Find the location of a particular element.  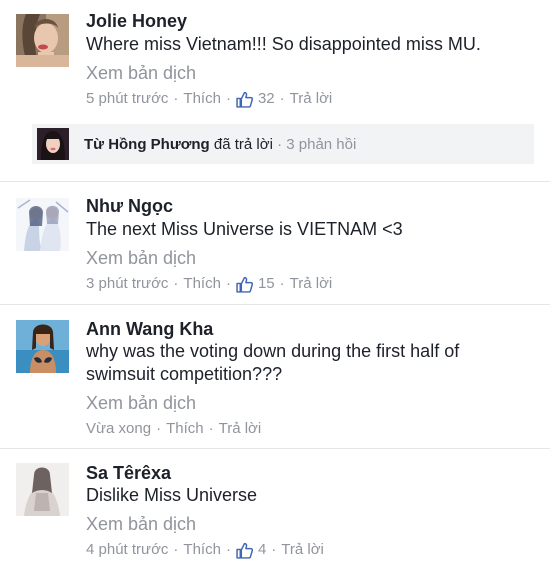

replies-summary: Từ Hồng Phương đã trả lời · 3 phản hồi is located at coordinates (283, 144).